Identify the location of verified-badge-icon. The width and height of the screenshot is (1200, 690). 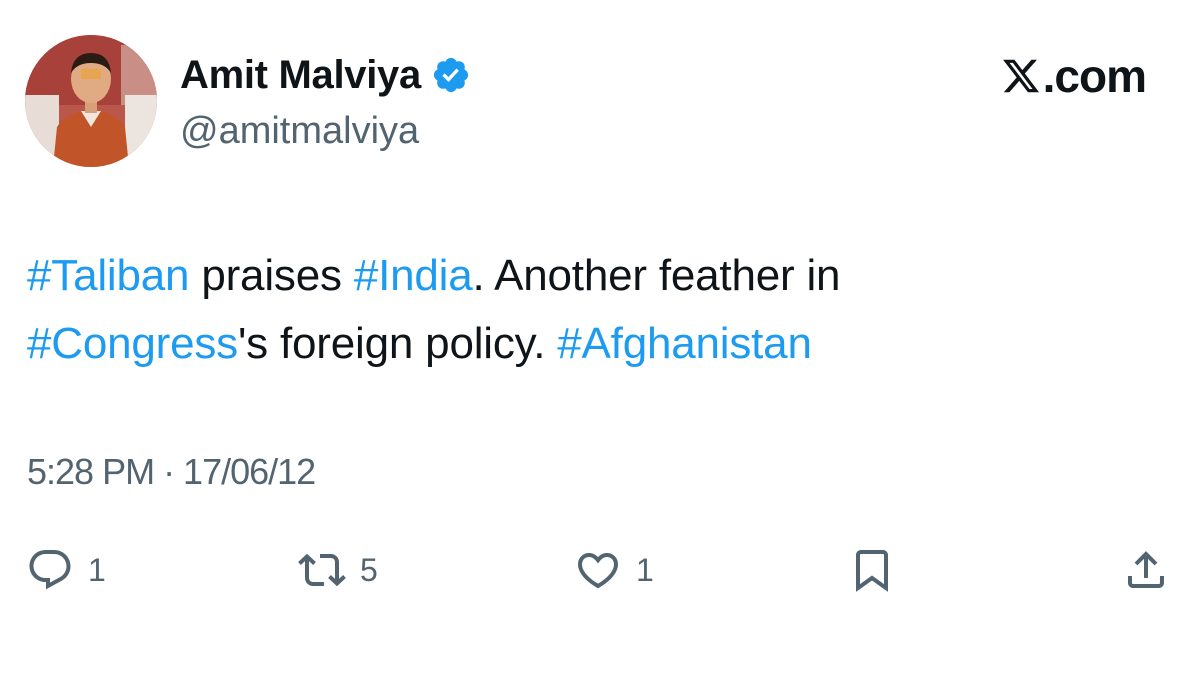
(451, 75).